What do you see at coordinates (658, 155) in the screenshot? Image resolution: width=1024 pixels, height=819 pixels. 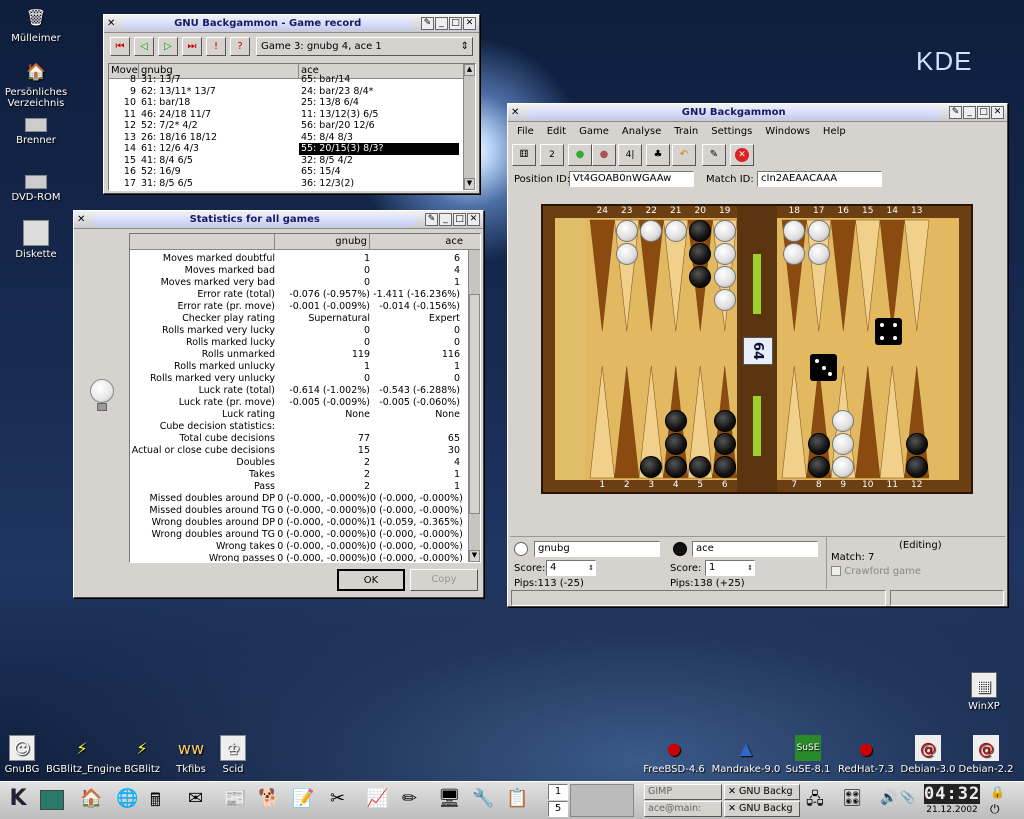 I see `hint-button: ♣` at bounding box center [658, 155].